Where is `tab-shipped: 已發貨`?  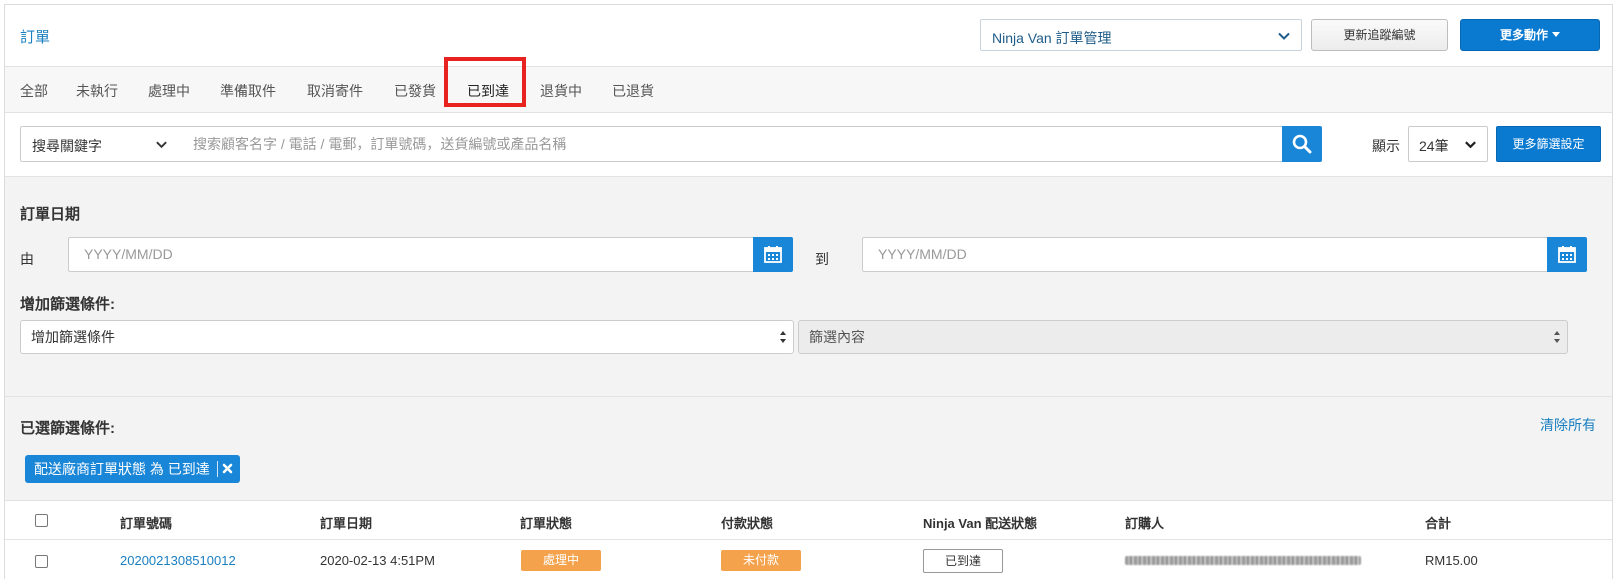
tab-shipped: 已發貨 is located at coordinates (415, 91).